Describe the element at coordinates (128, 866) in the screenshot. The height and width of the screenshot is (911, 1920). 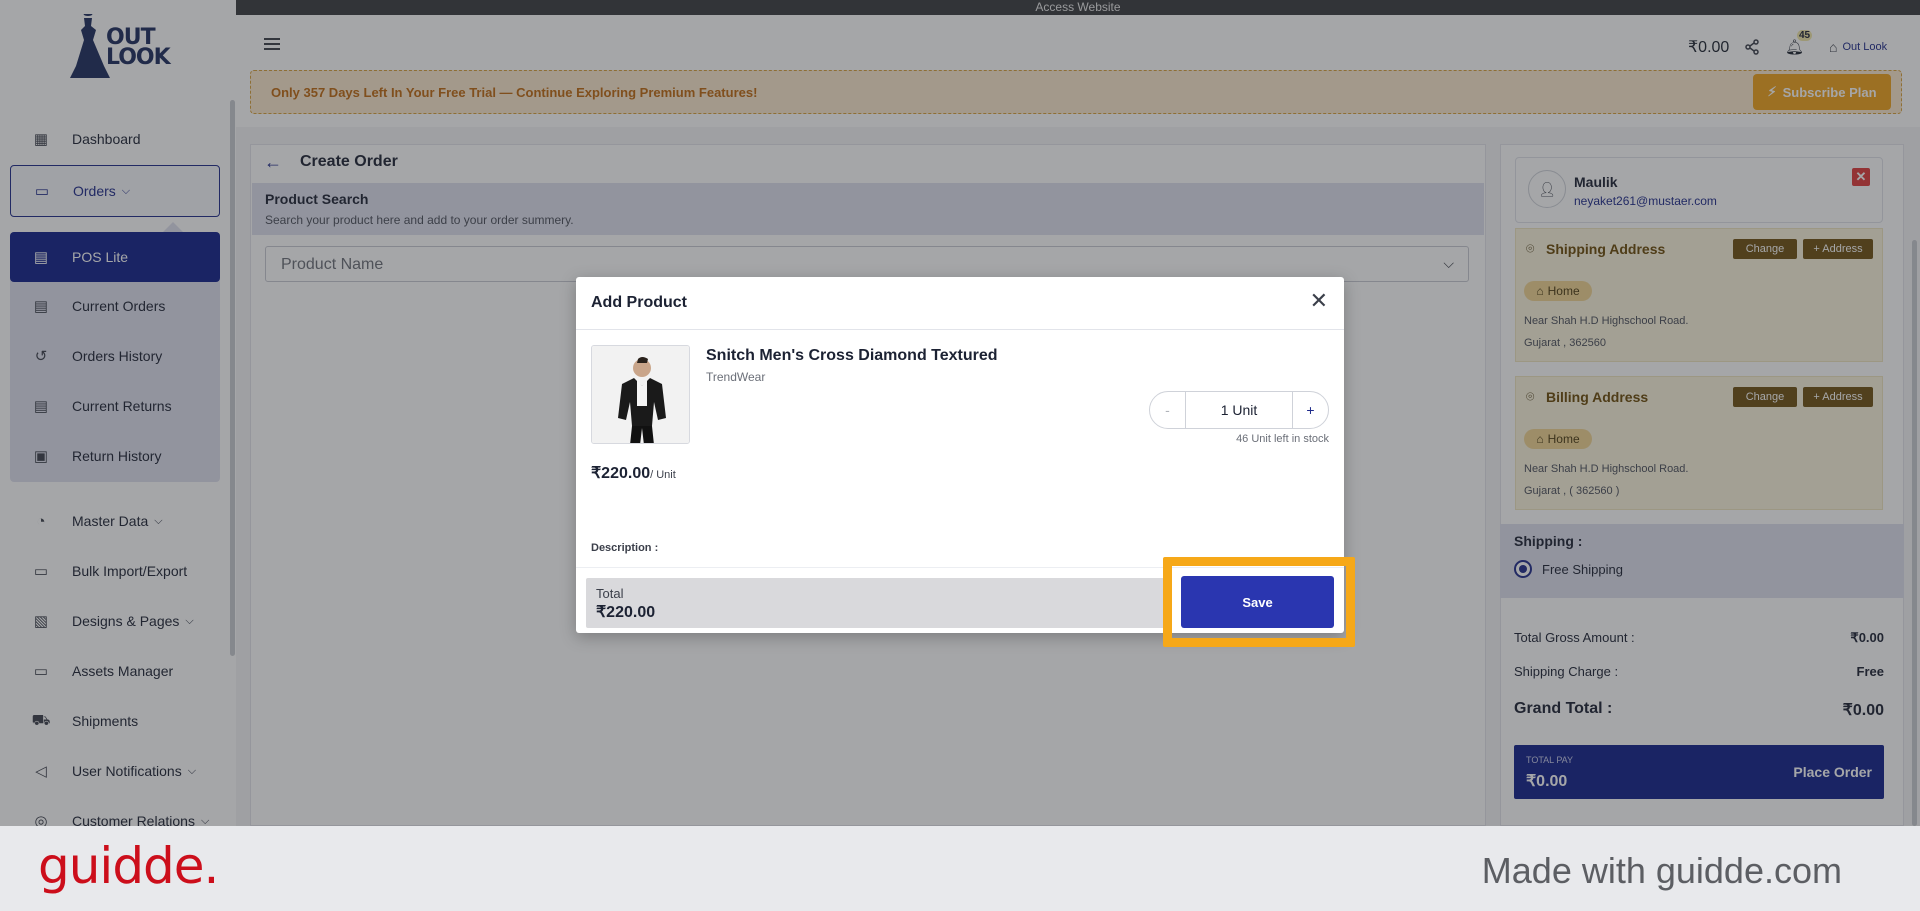
I see `guidde-logo: guidde.` at that location.